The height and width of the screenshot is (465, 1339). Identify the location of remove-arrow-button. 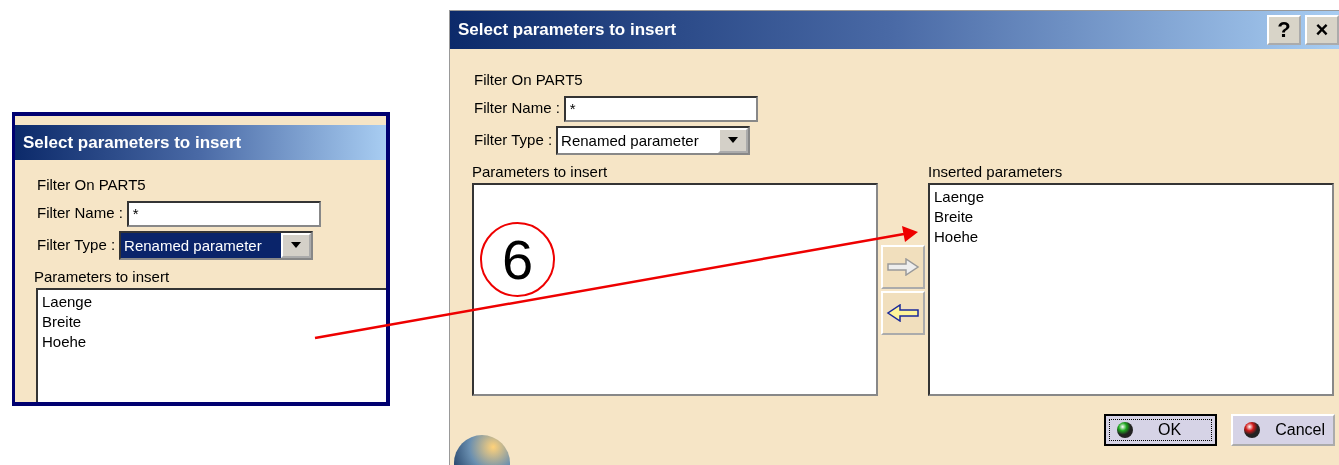
(903, 312).